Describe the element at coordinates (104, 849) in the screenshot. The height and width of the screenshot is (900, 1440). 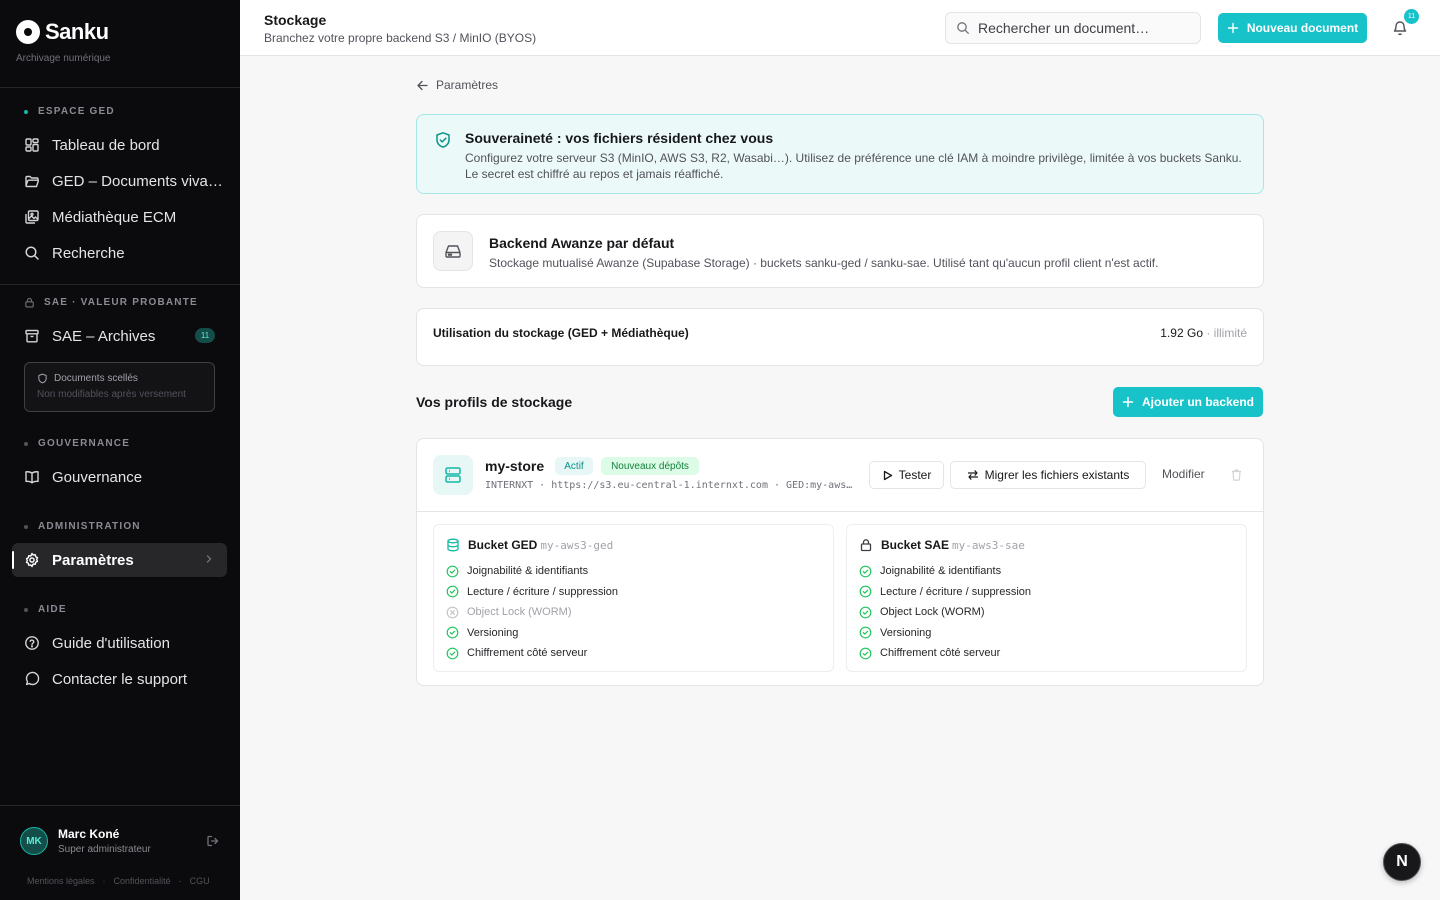
I see `user-role: Super administrateur` at that location.